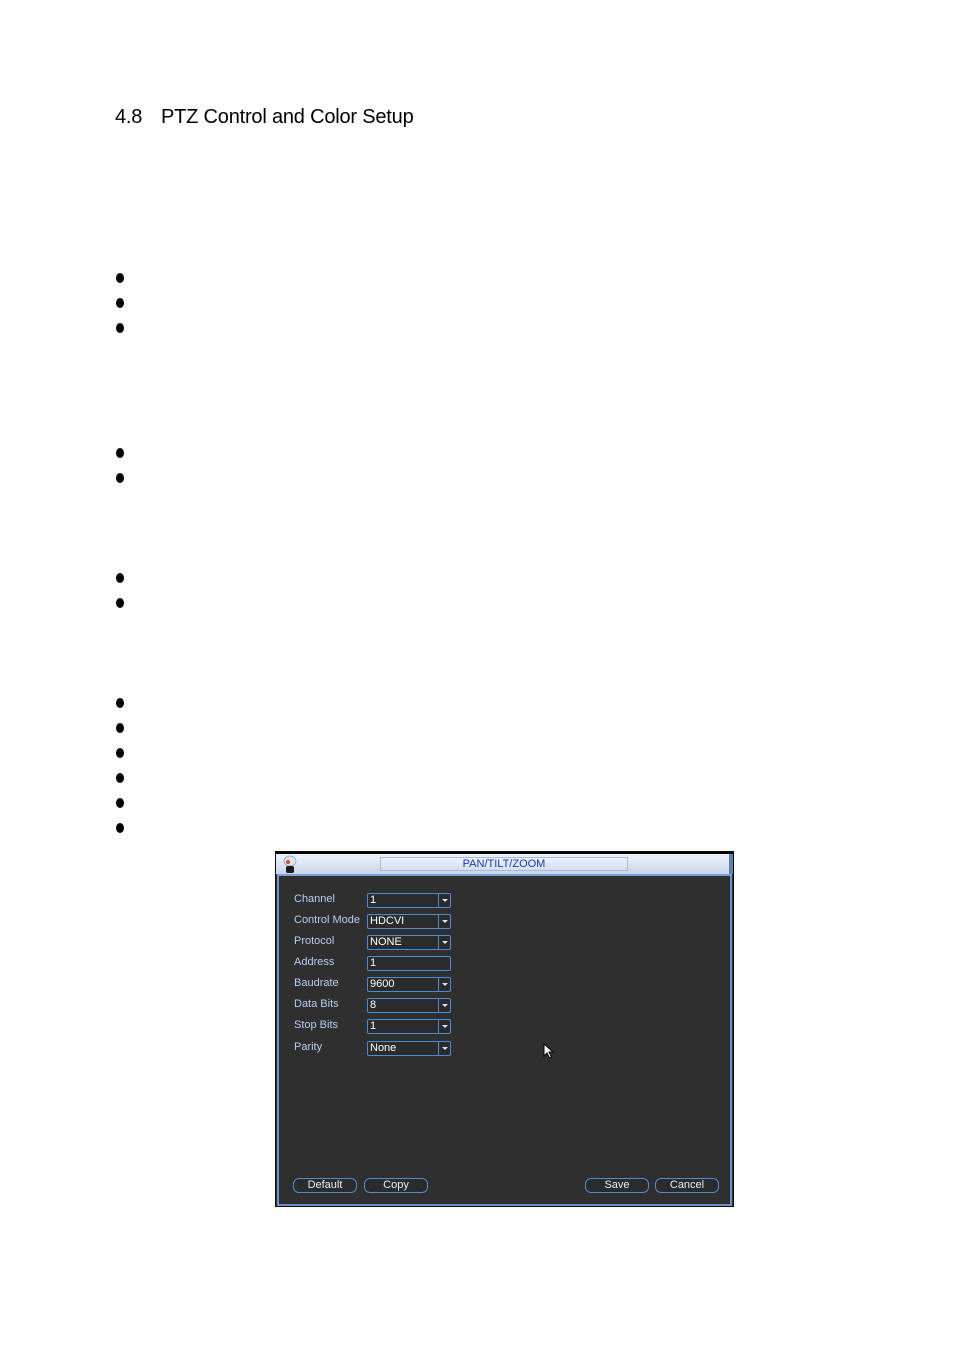 The height and width of the screenshot is (1350, 954). Describe the element at coordinates (373, 1005) in the screenshot. I see `field-value: 8` at that location.